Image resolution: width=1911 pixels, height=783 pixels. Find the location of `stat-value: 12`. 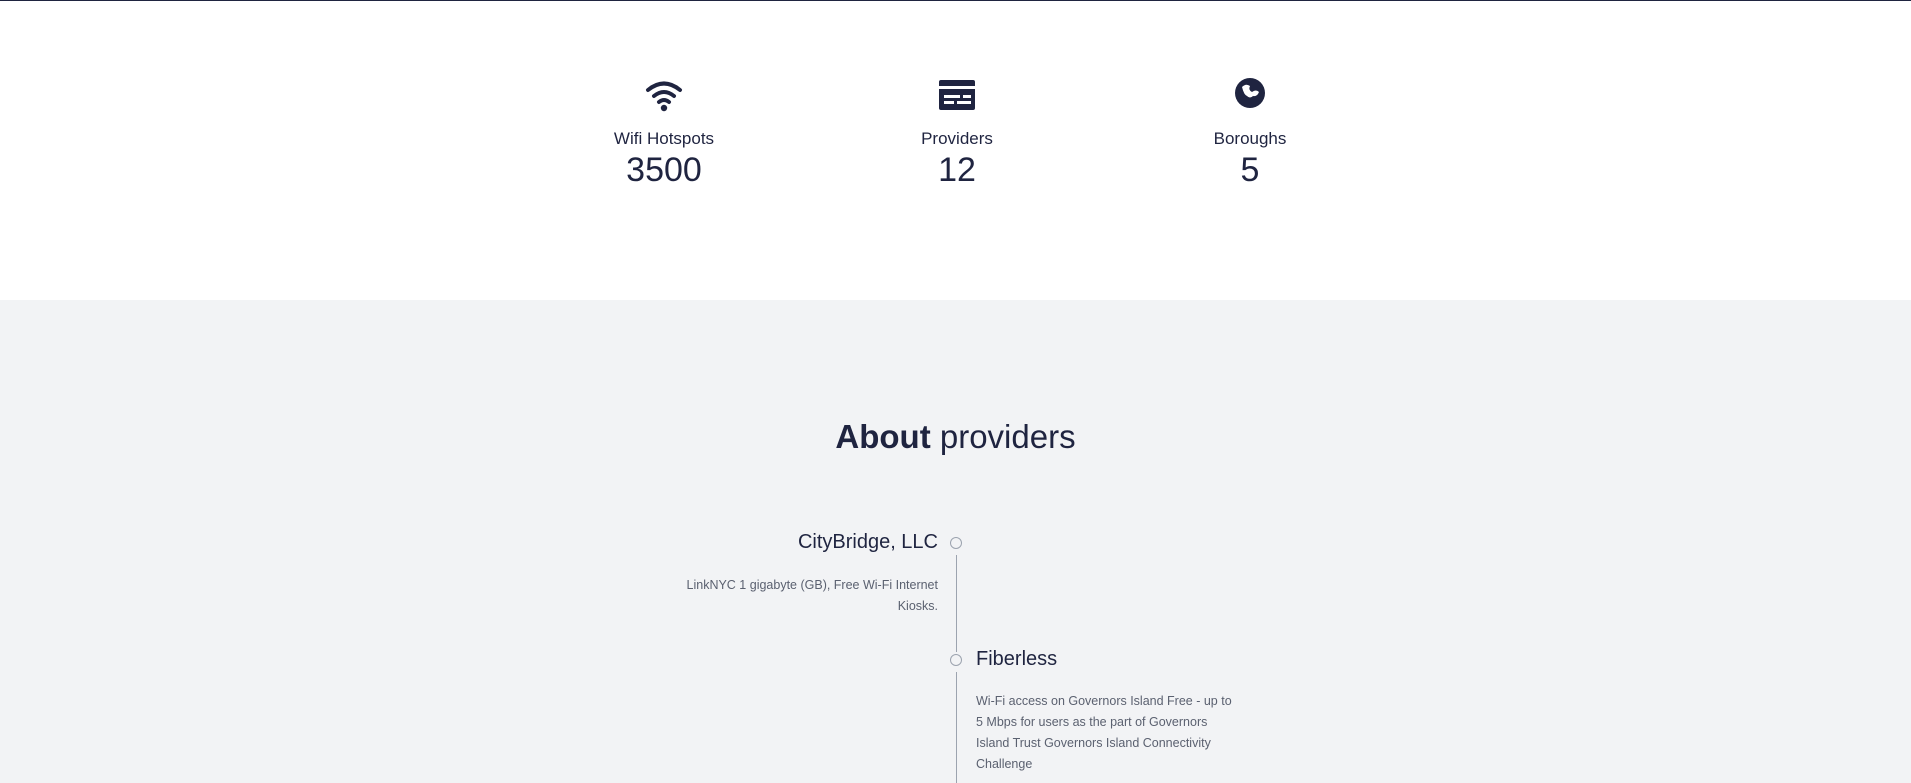

stat-value: 12 is located at coordinates (957, 170).